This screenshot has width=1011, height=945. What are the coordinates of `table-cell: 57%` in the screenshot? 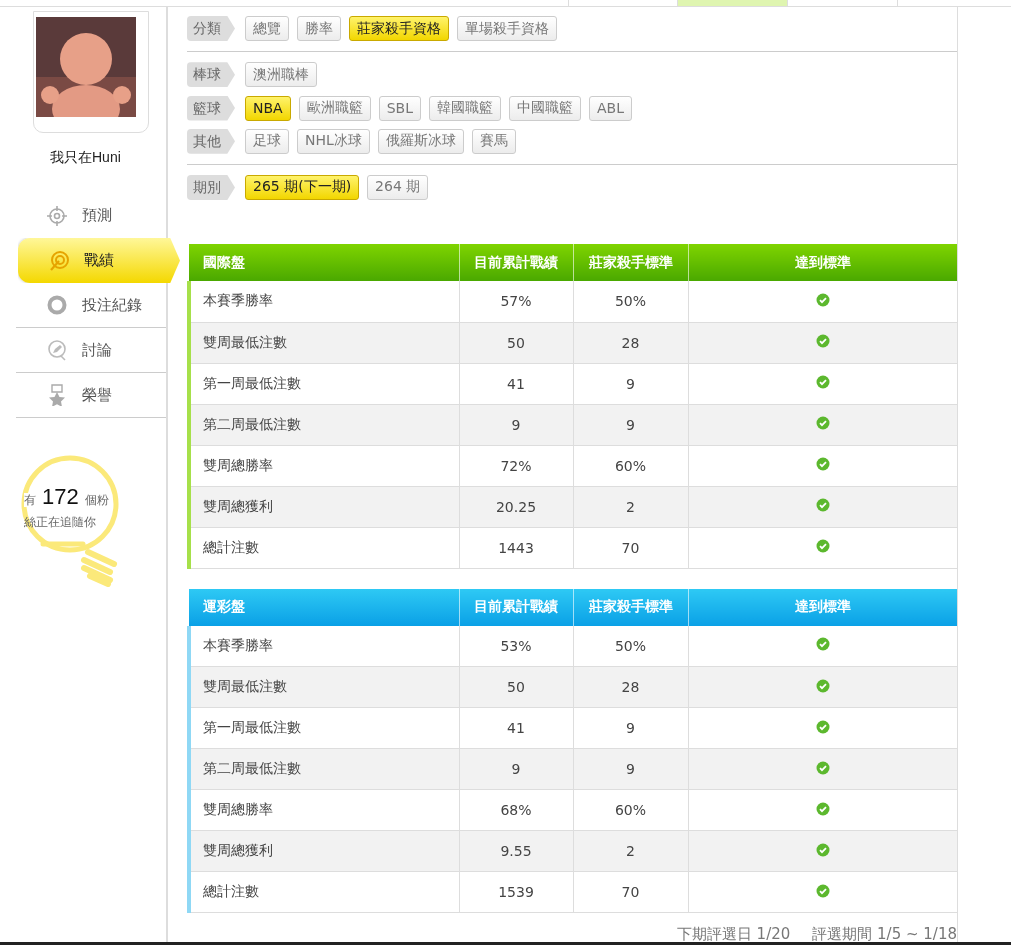 It's located at (516, 301).